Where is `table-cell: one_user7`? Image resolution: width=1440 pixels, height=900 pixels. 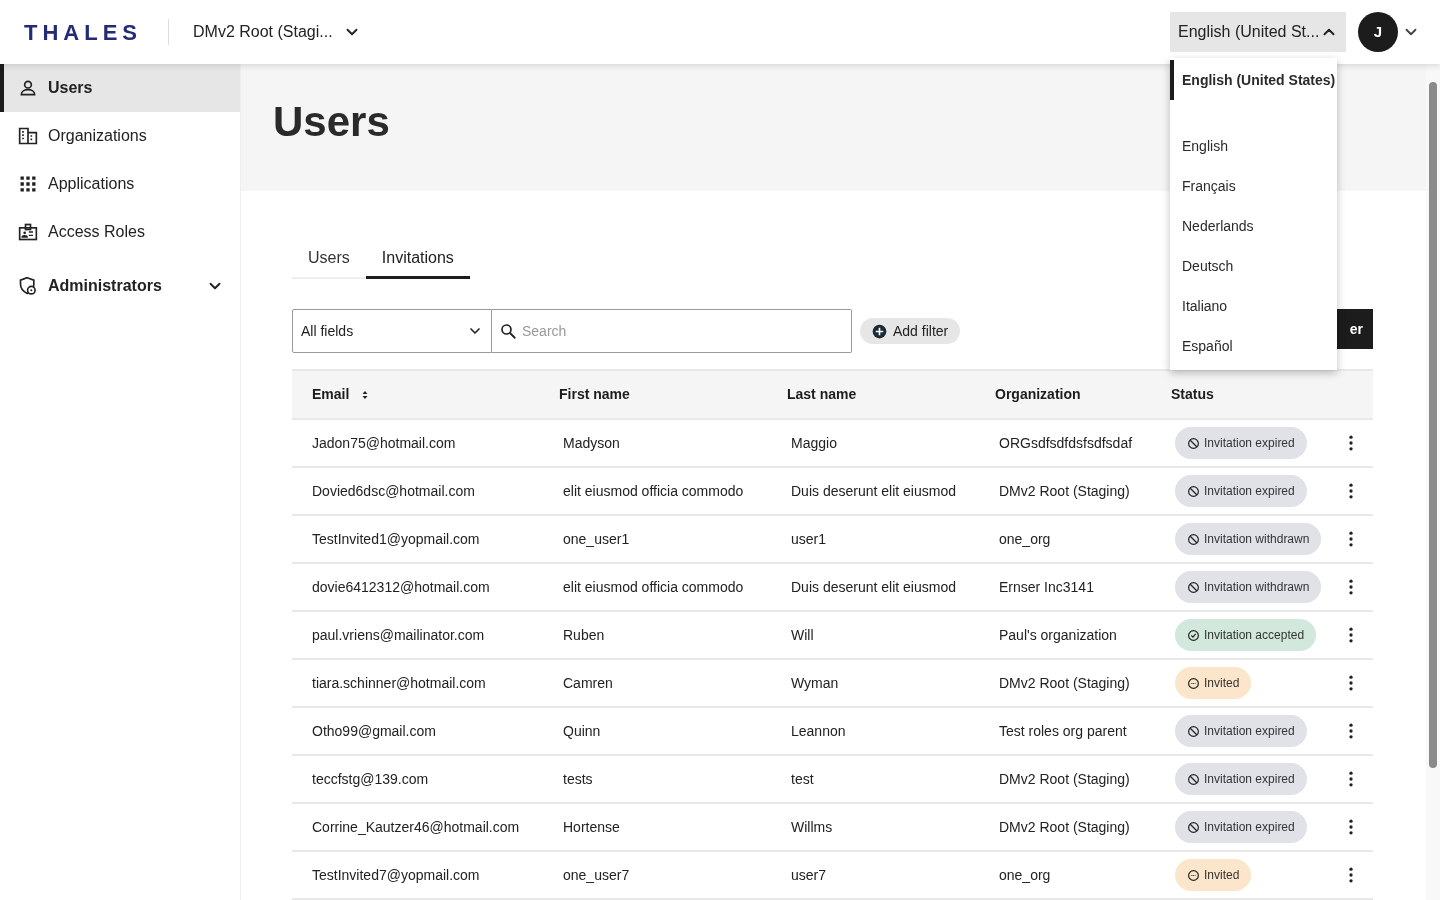
table-cell: one_user7 is located at coordinates (596, 874).